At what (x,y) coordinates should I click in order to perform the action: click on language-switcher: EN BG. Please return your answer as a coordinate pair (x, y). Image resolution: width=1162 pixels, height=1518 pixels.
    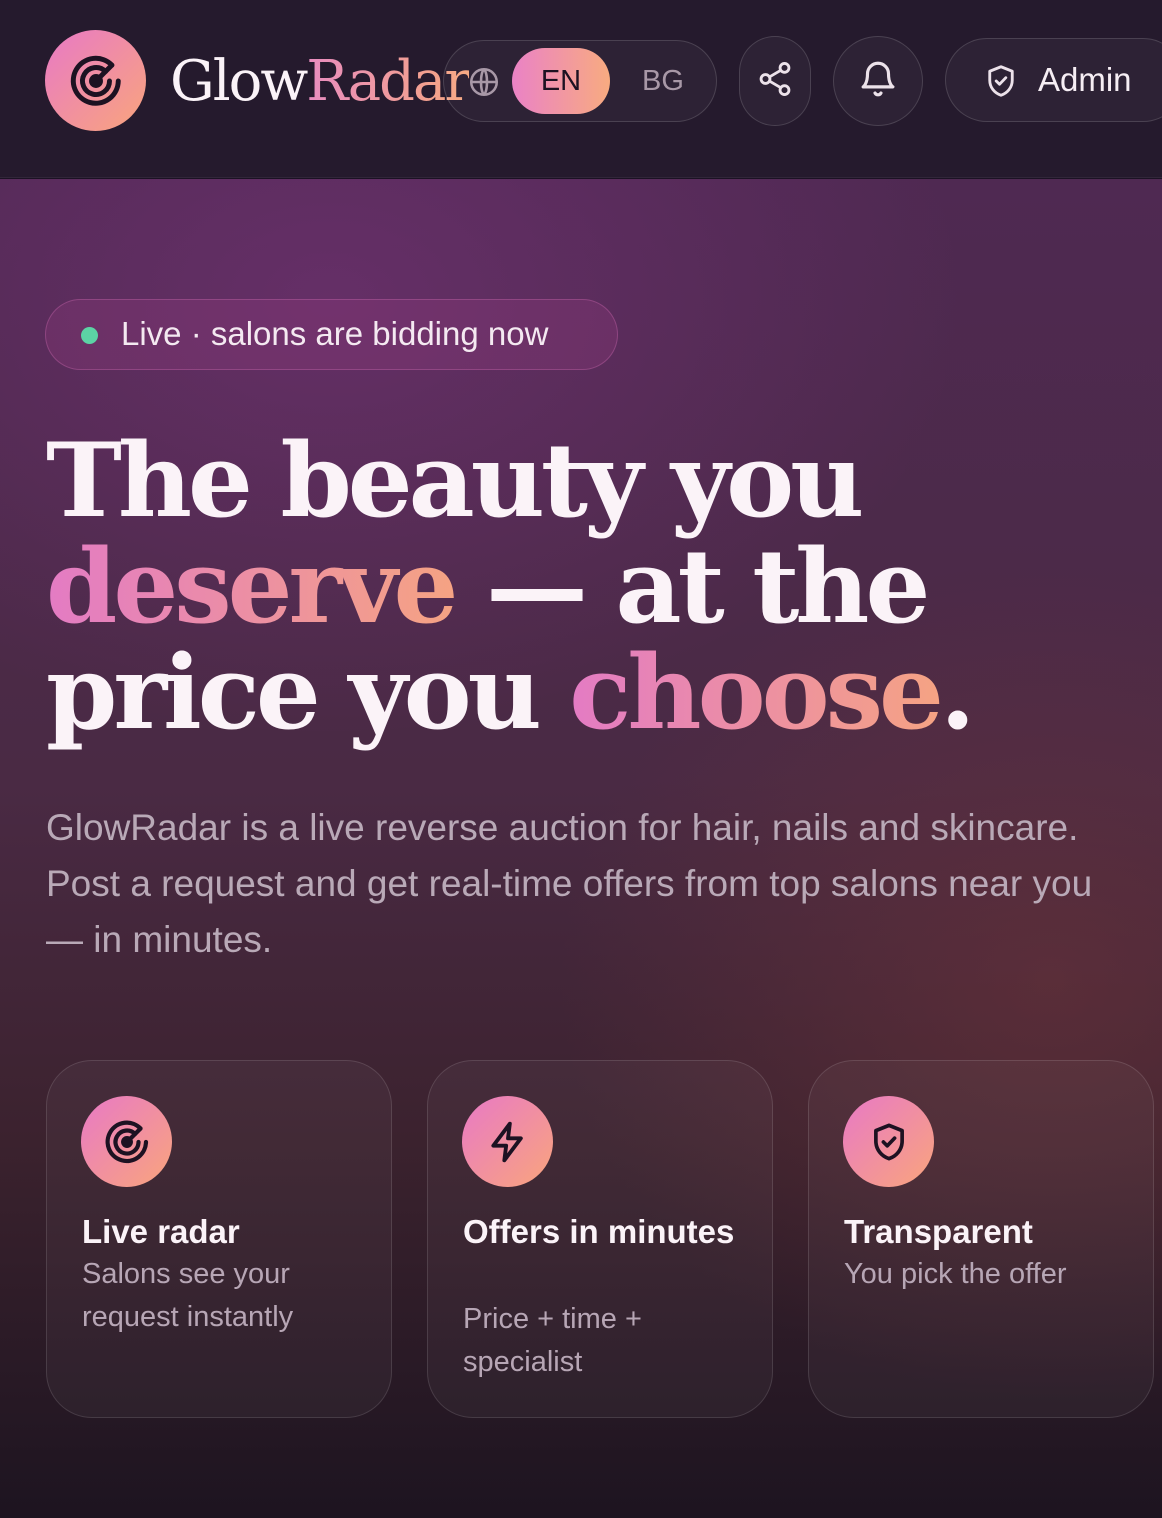
    Looking at the image, I should click on (580, 81).